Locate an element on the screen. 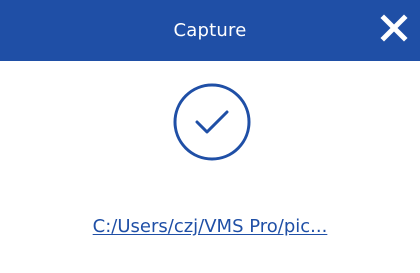 The height and width of the screenshot is (273, 420). close-button is located at coordinates (394, 28).